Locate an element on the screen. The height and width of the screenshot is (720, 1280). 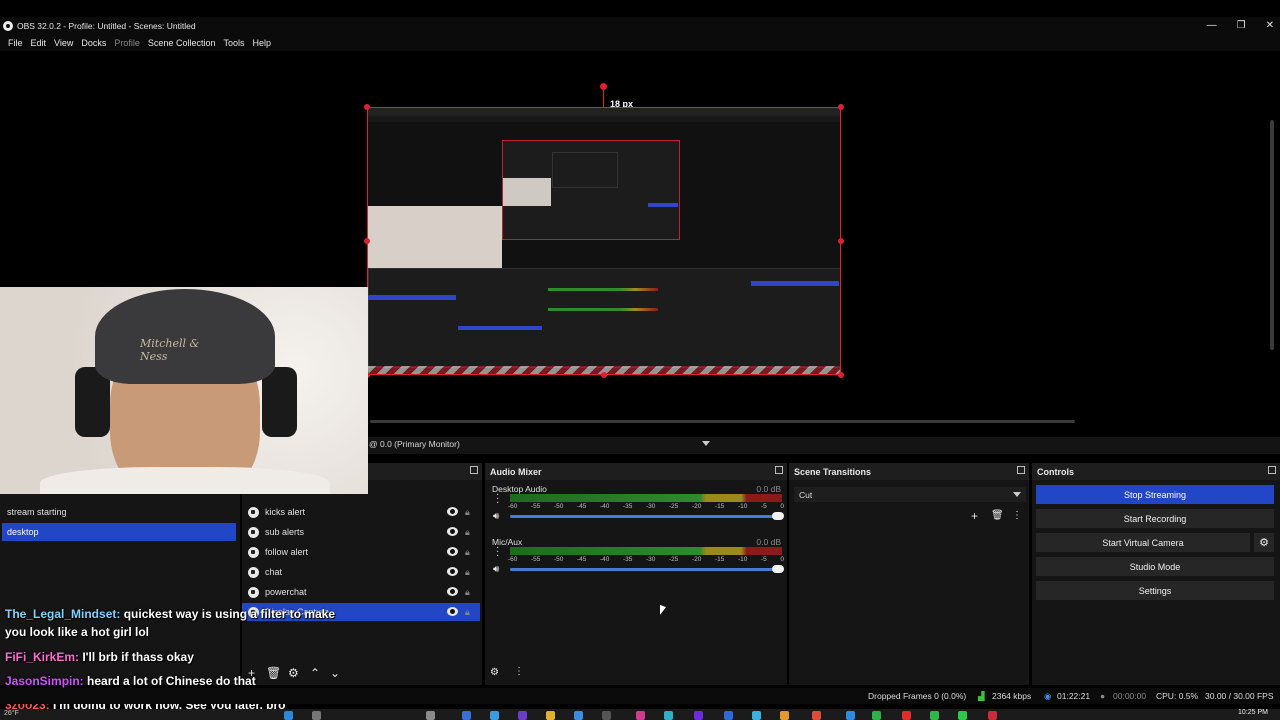
stop-streaming-button: Stop Streaming is located at coordinates (1155, 494).